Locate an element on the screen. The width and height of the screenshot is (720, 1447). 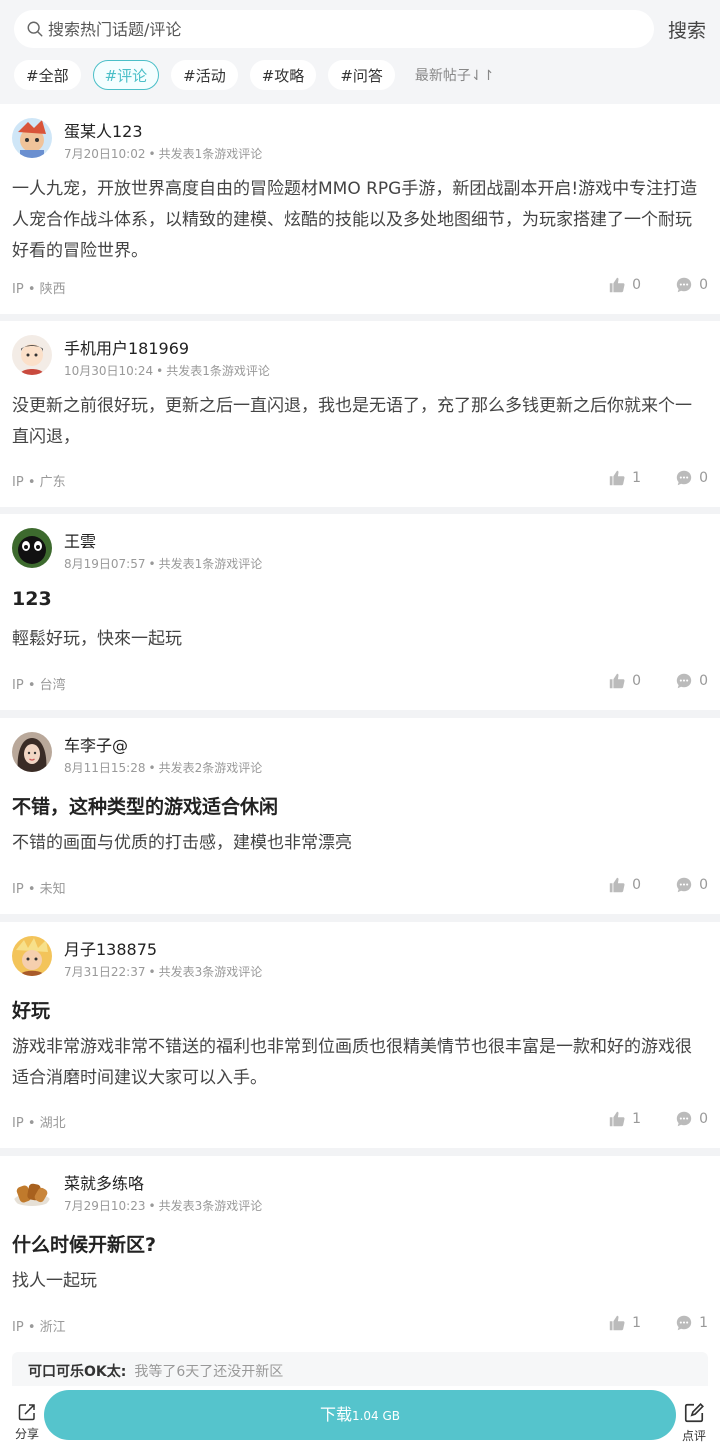
post-meta: 8月11日15:28 • 共发表2条游戏评论 is located at coordinates (163, 768).